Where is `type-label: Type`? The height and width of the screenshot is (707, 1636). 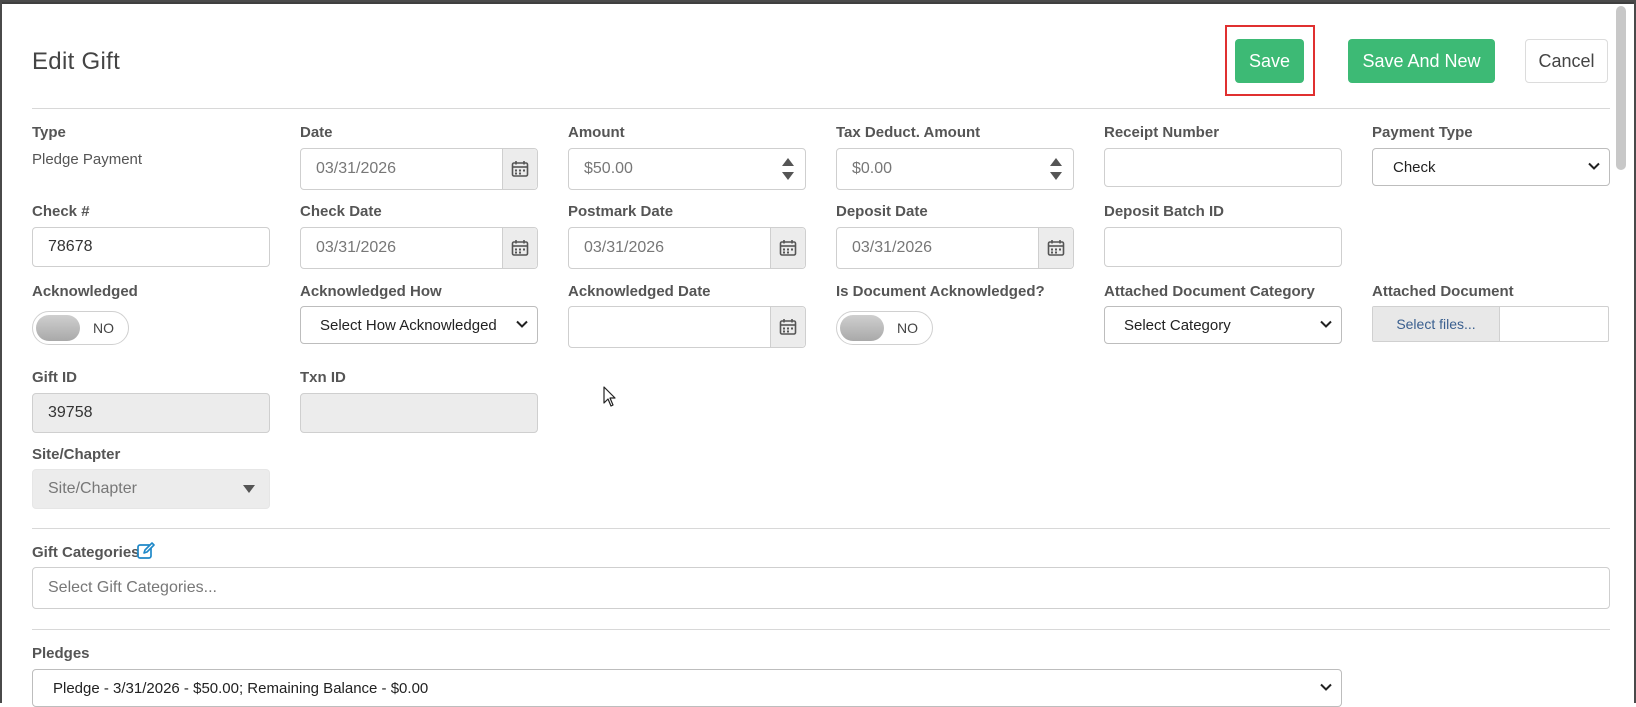 type-label: Type is located at coordinates (49, 132).